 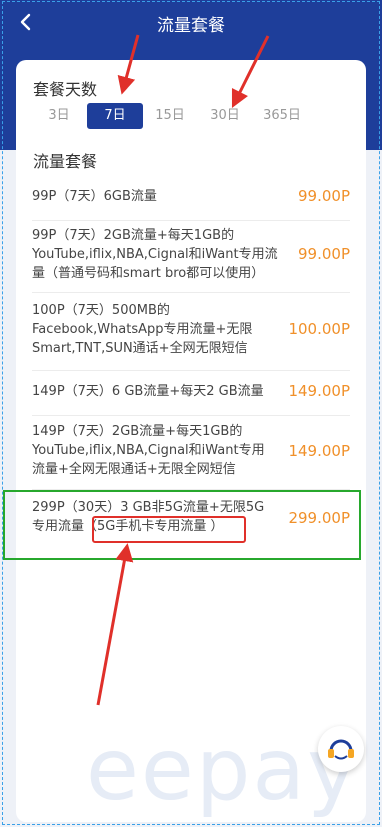 I want to click on arrow-to-5g-note, so click(x=115, y=624).